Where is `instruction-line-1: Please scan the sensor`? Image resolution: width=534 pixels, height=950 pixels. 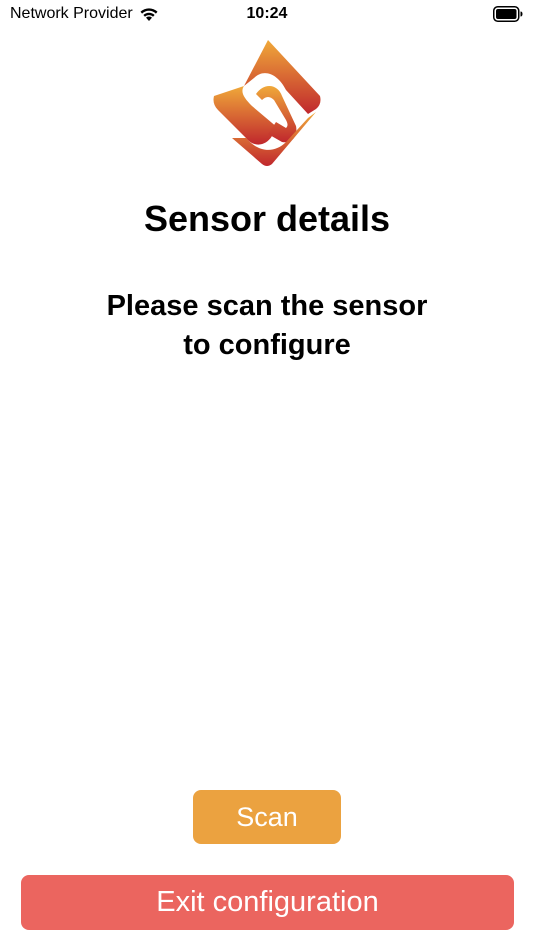 instruction-line-1: Please scan the sensor is located at coordinates (267, 306).